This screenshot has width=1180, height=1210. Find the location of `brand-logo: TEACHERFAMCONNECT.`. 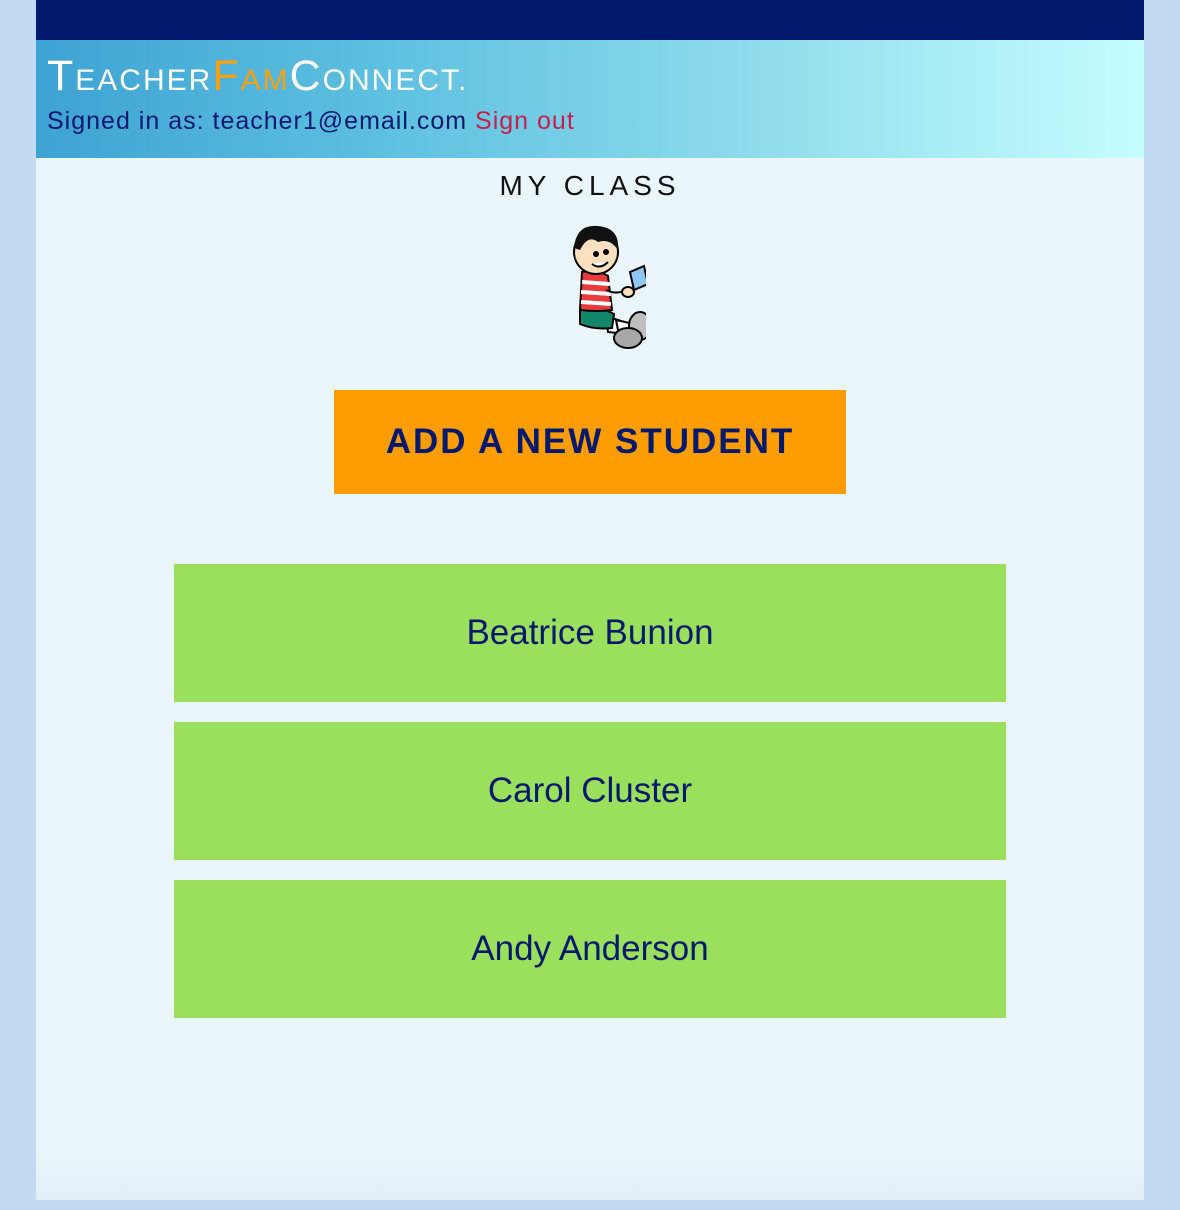

brand-logo: TEACHERFAMCONNECT. is located at coordinates (595, 78).